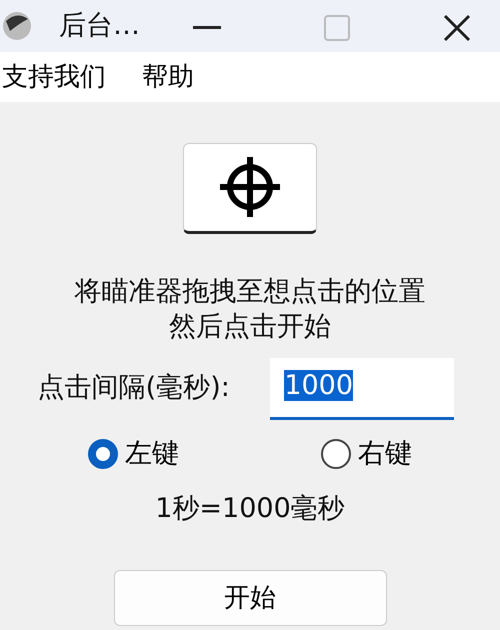  What do you see at coordinates (250, 598) in the screenshot?
I see `start-button: 开始` at bounding box center [250, 598].